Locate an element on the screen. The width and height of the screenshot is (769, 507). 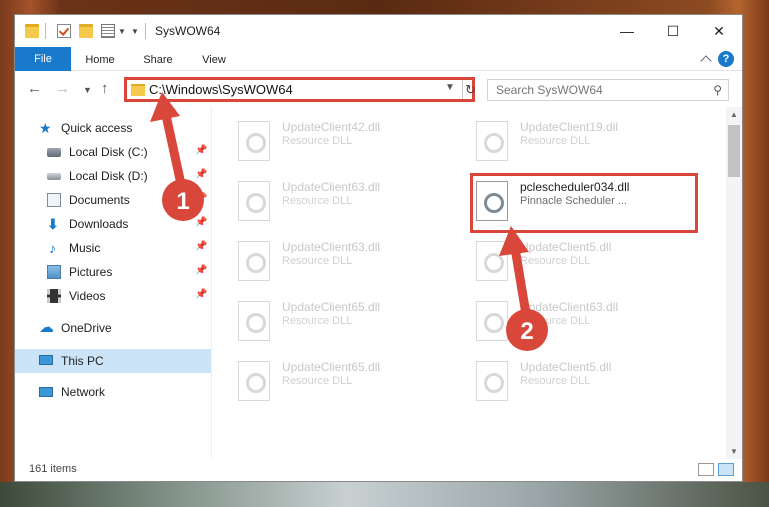
sidebar-item-pictures: Pictures 📌 is located at coordinates (113, 272).